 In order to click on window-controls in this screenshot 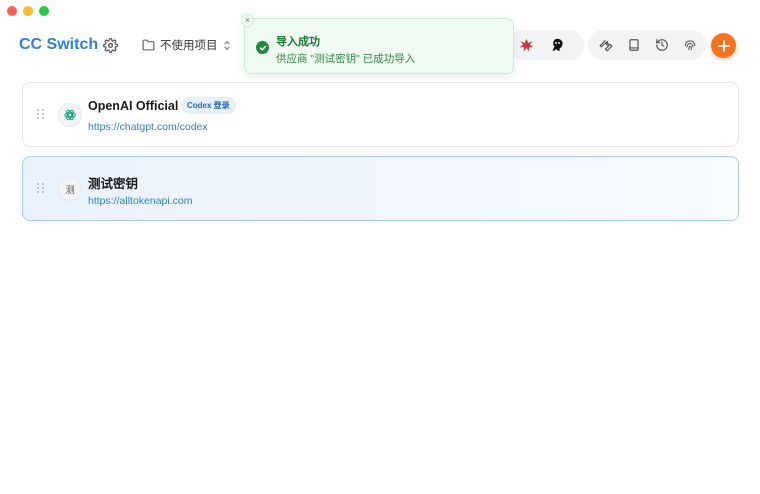, I will do `click(28, 11)`.